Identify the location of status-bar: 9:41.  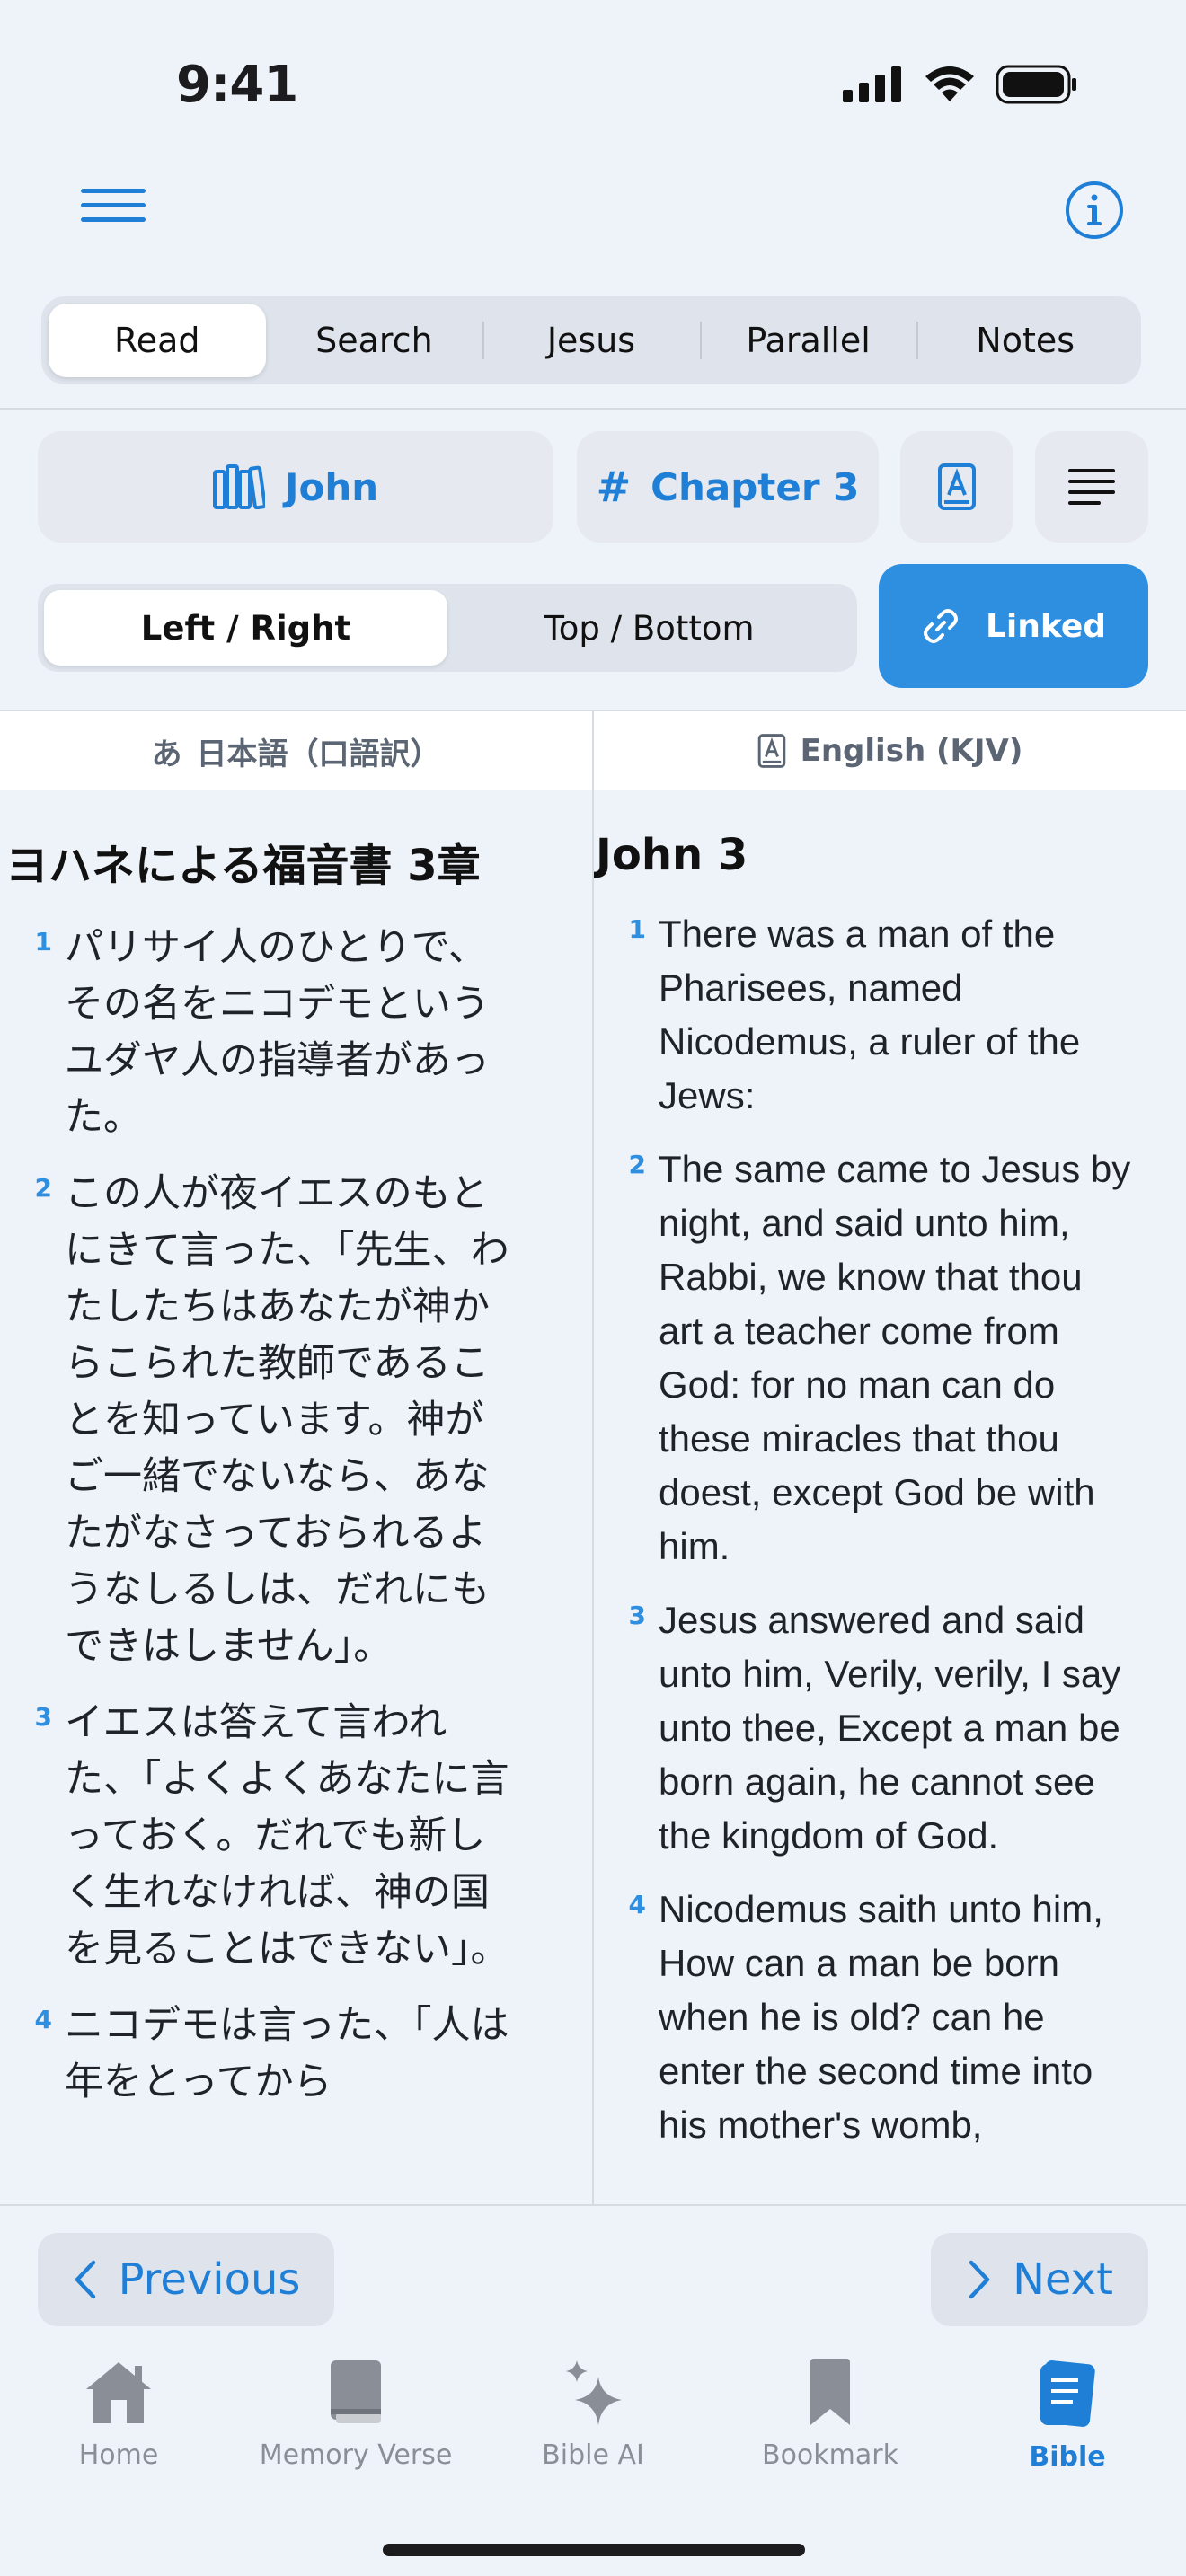
(593, 85).